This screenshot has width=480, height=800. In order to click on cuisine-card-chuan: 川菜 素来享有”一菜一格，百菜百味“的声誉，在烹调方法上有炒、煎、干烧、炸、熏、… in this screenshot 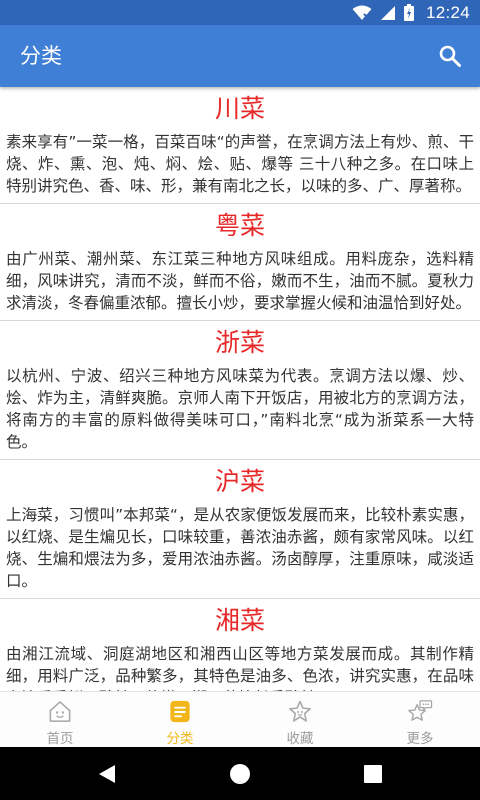, I will do `click(240, 145)`.